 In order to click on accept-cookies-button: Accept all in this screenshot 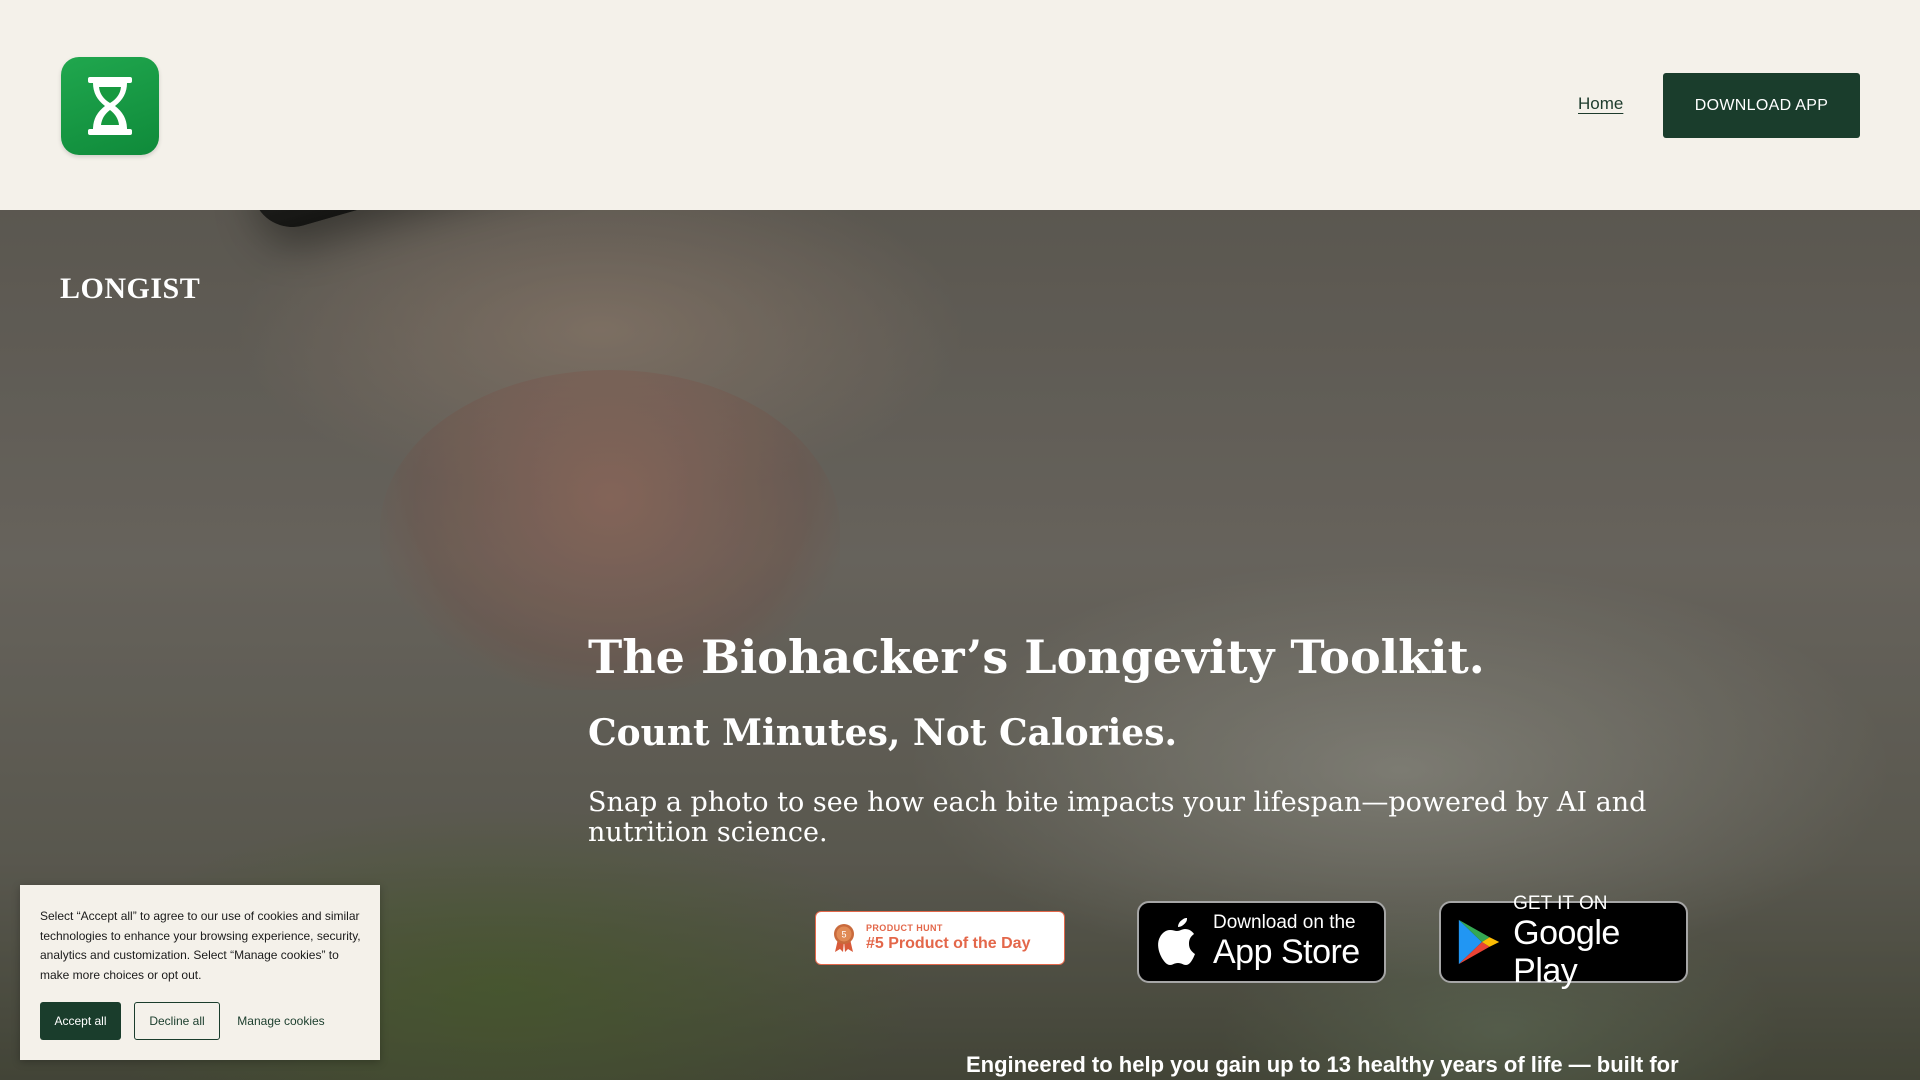, I will do `click(80, 1021)`.